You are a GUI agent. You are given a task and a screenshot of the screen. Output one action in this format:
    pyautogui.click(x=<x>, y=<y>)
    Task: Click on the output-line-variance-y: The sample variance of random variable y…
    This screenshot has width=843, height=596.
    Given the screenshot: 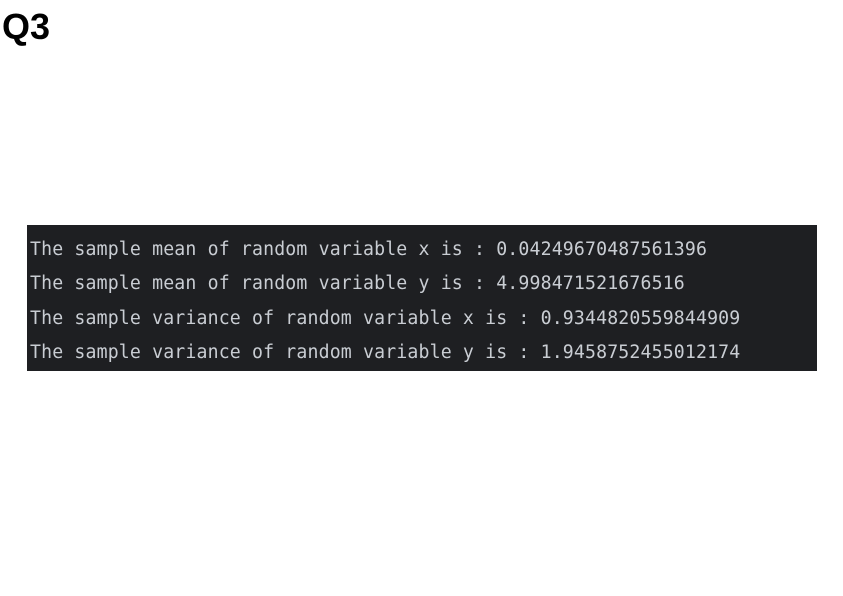 What is the action you would take?
    pyautogui.click(x=385, y=353)
    